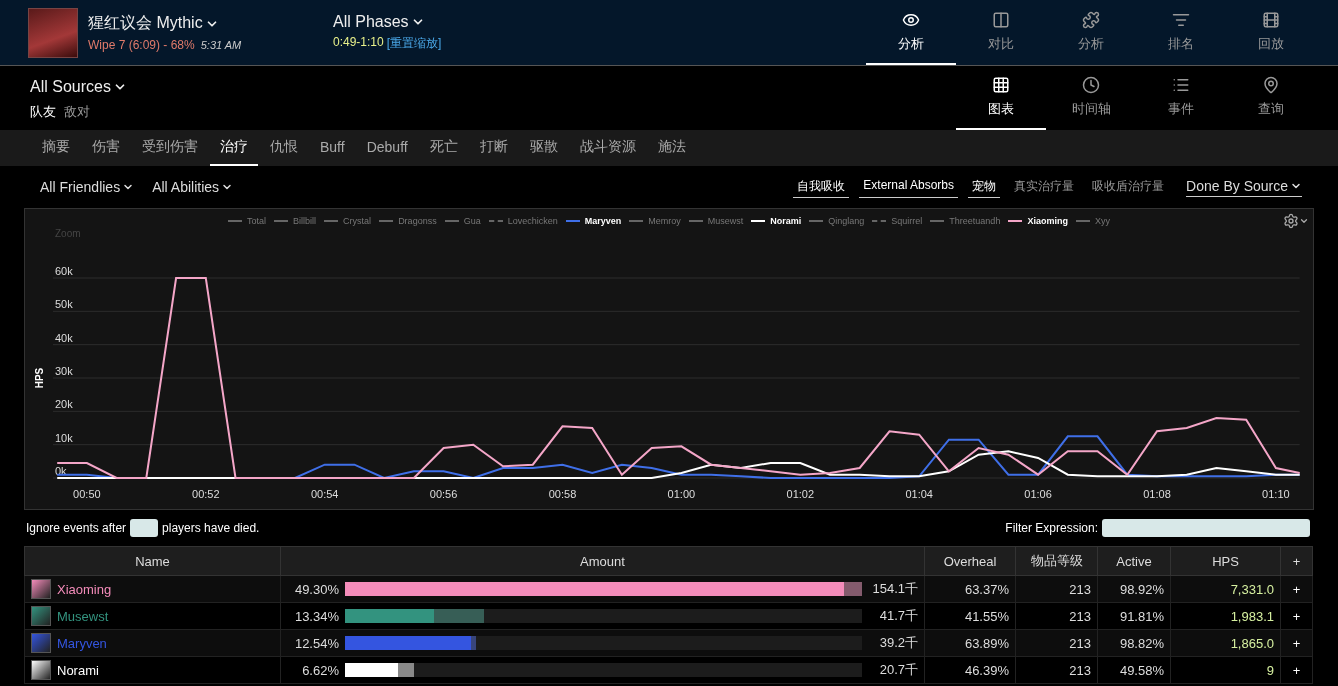  I want to click on amount-text: 154.1千, so click(894, 589).